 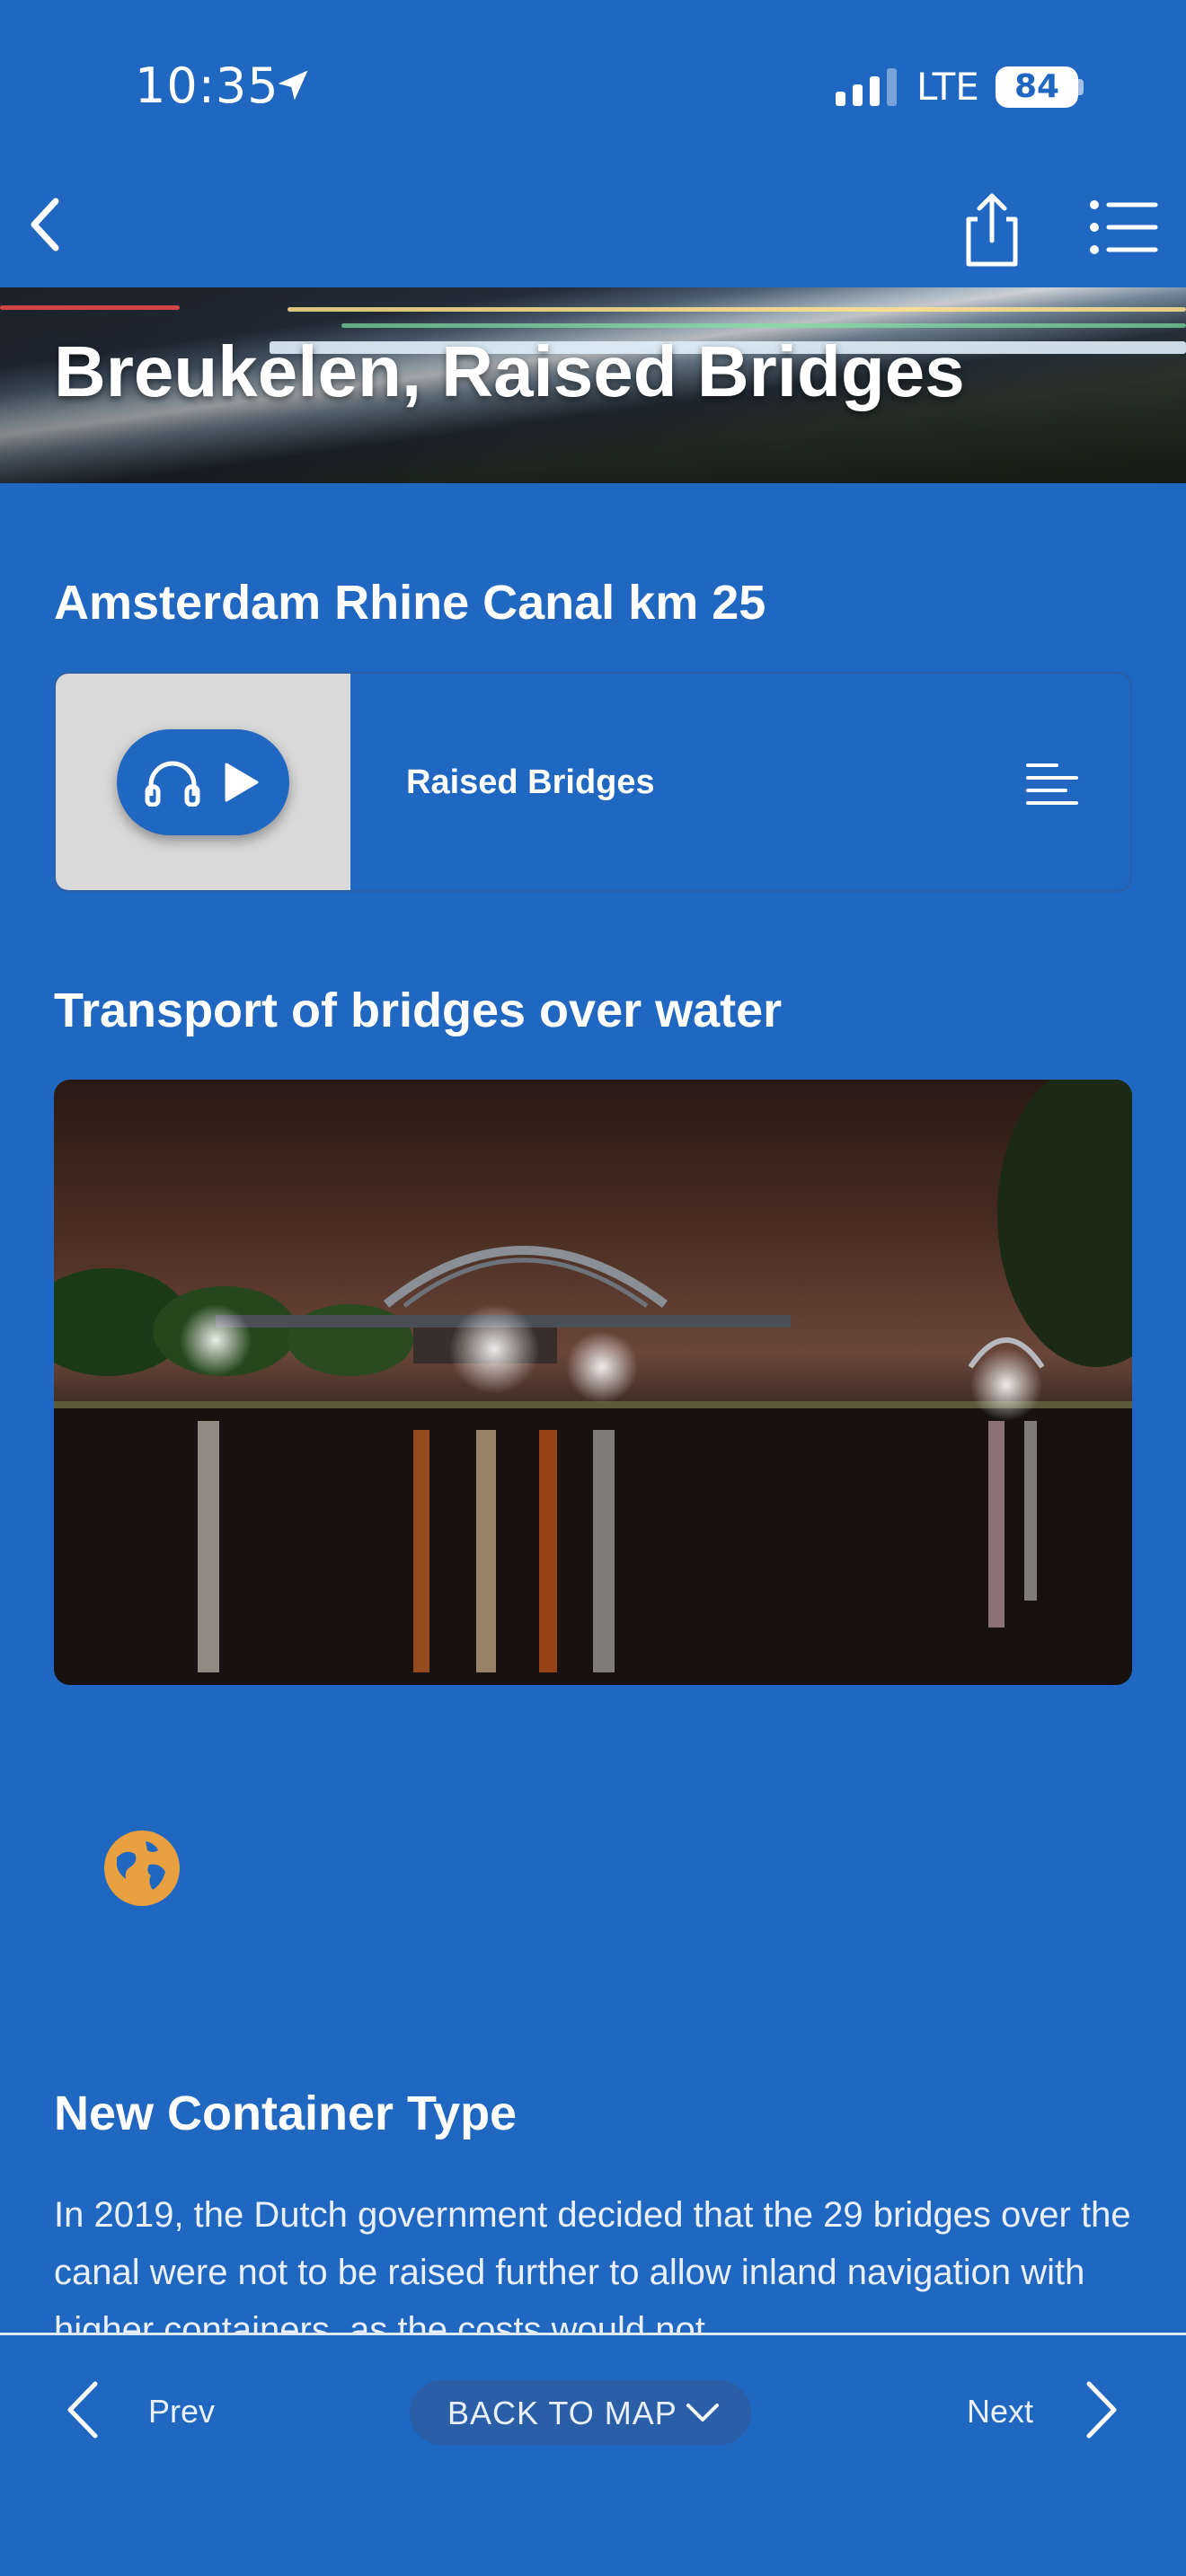 I want to click on audio-card: Raised Bridges, so click(x=593, y=782).